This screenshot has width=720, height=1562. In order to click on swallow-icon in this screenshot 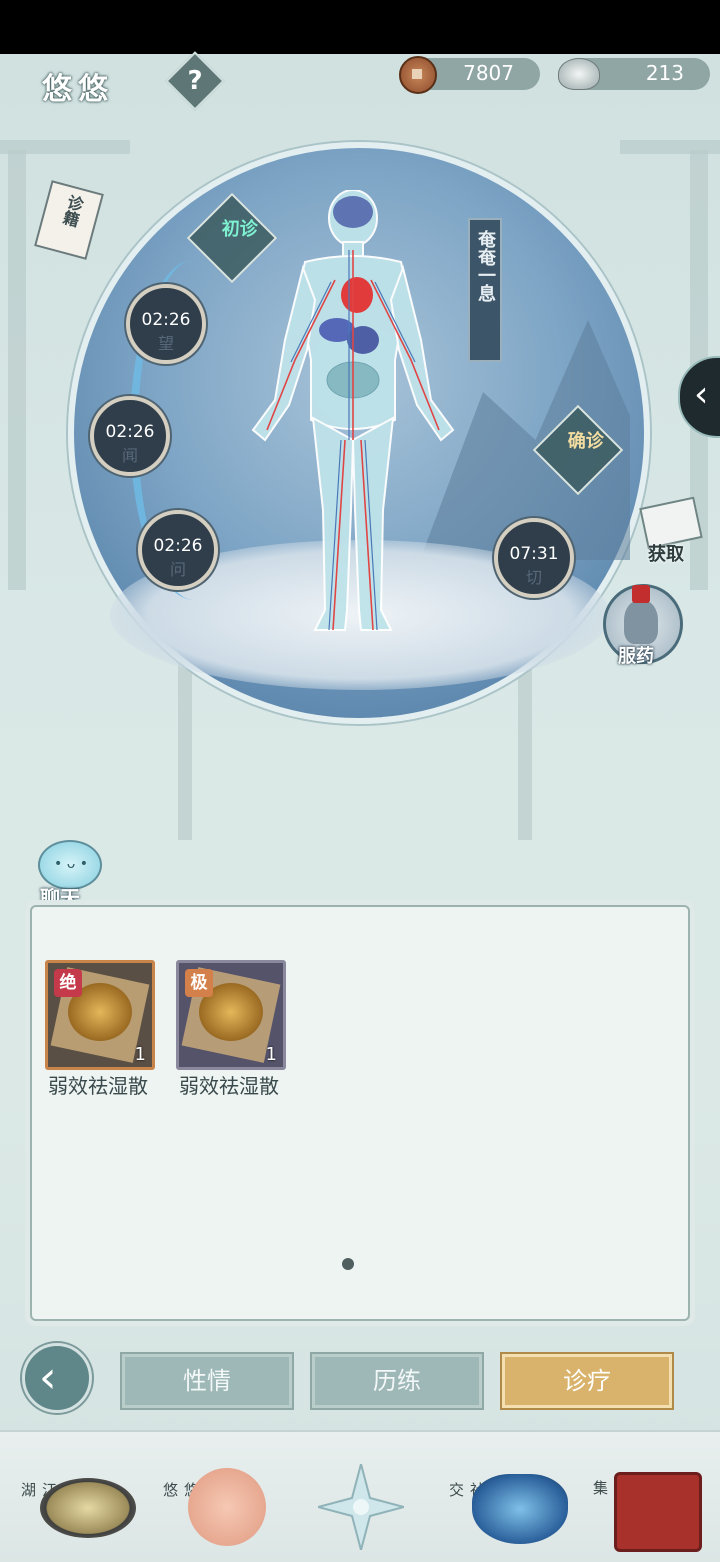, I will do `click(227, 1507)`.